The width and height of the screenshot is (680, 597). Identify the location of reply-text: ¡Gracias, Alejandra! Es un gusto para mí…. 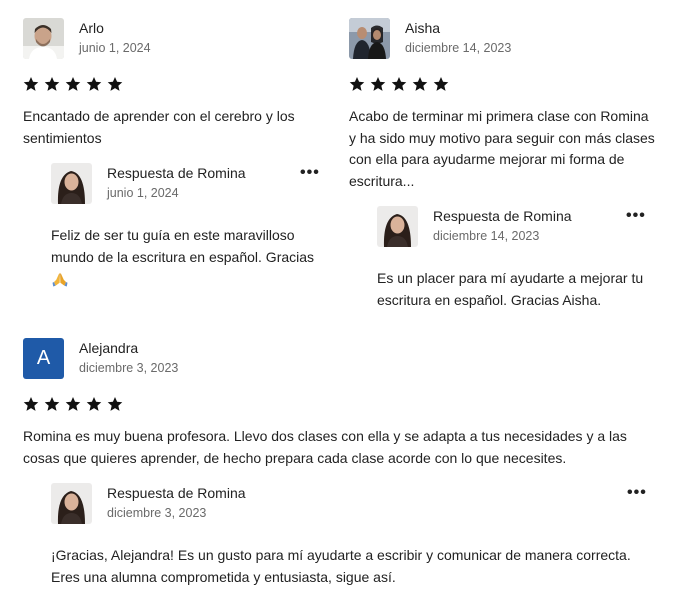
(341, 566).